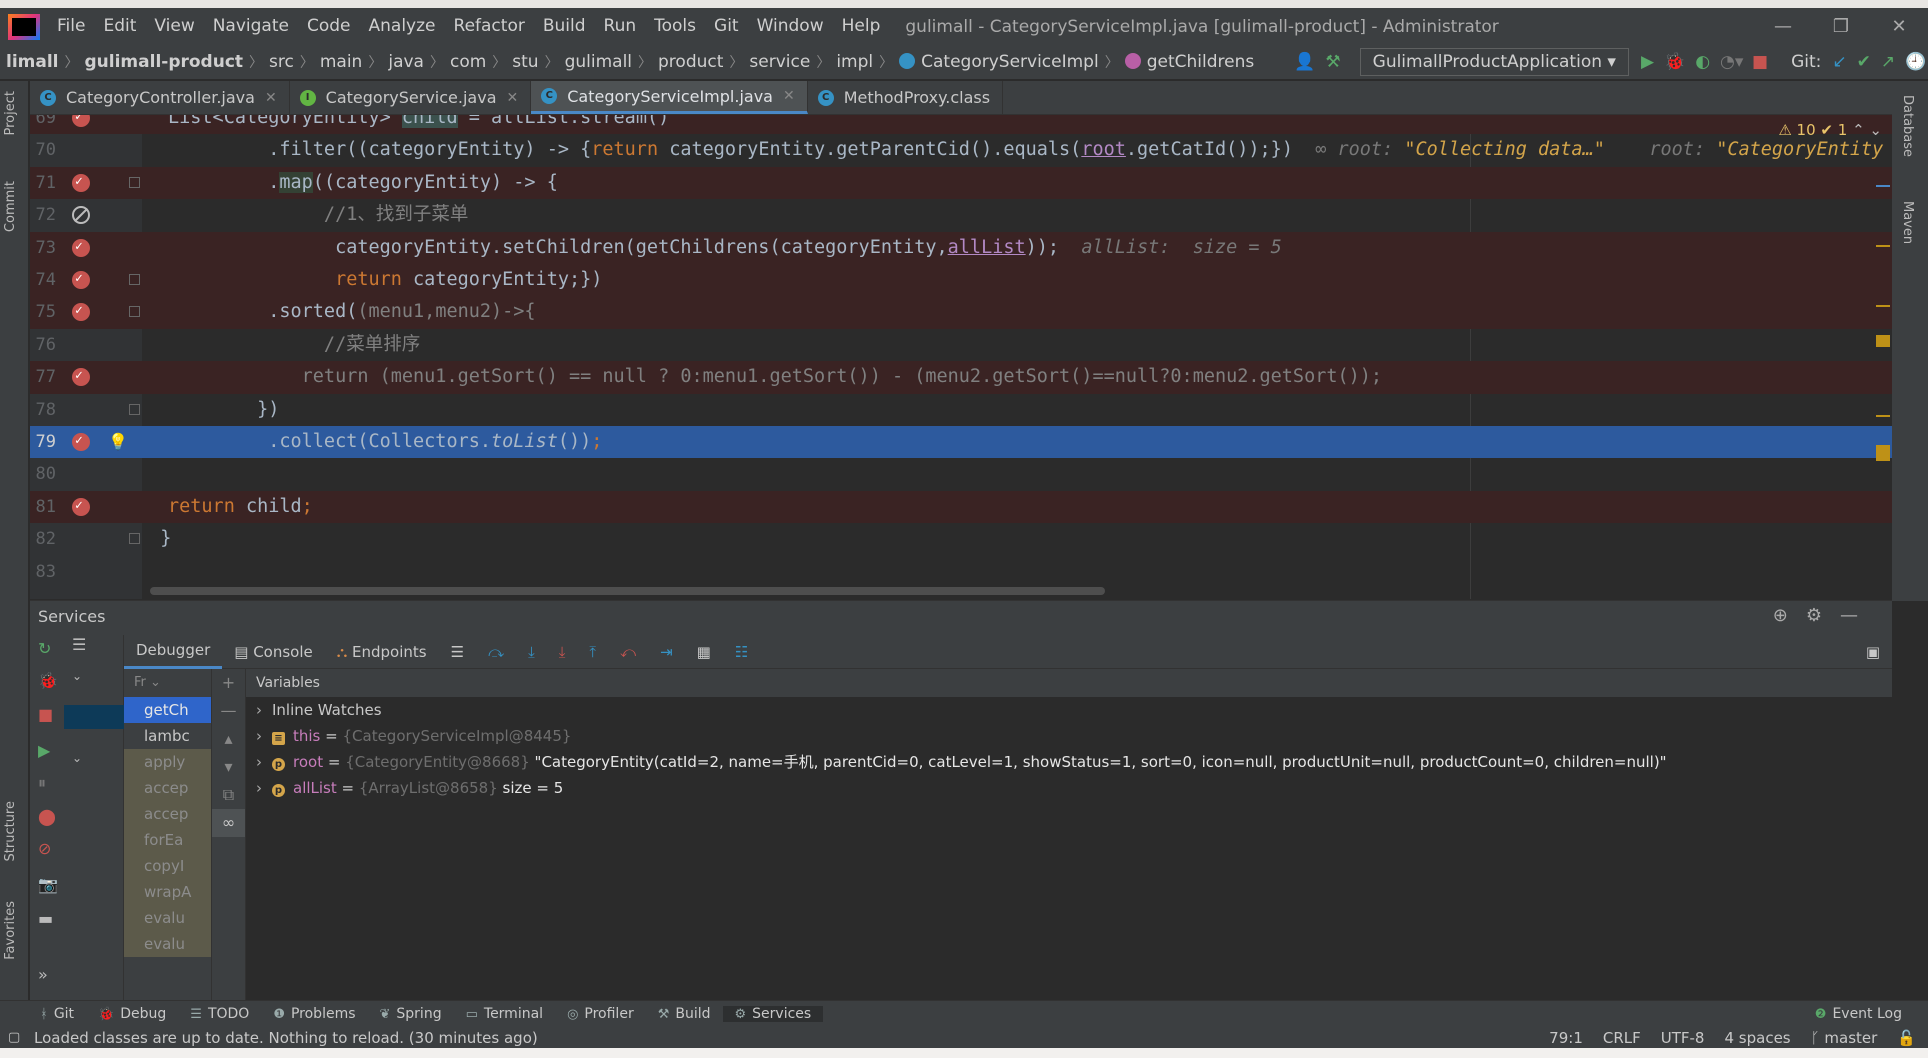  I want to click on frame-item: apply, so click(167, 762).